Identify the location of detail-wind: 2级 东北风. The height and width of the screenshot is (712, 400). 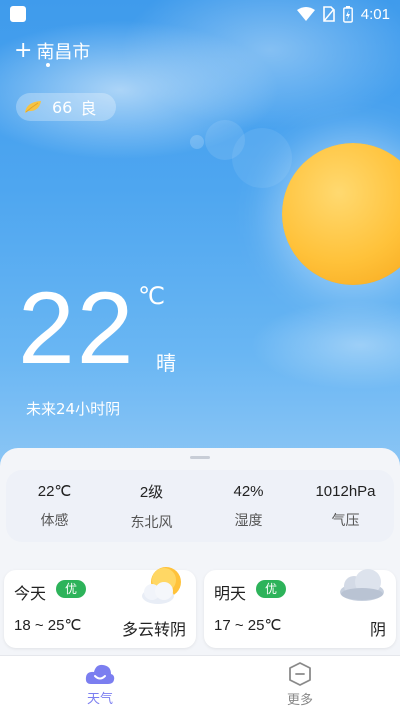
(151, 506).